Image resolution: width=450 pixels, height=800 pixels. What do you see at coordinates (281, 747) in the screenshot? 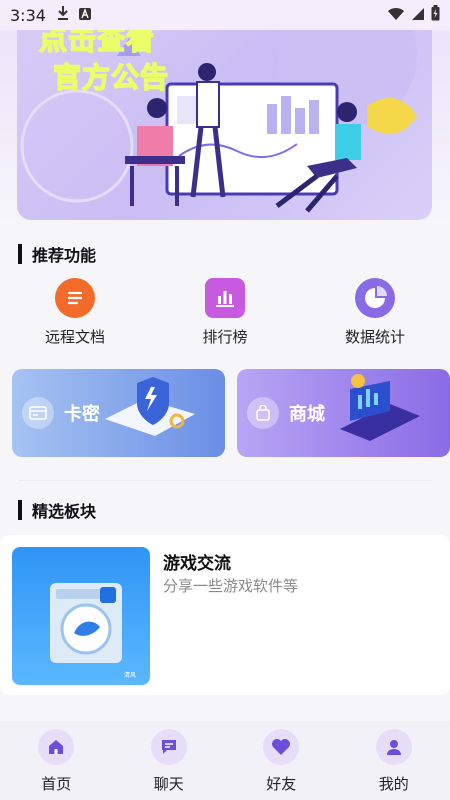
I see `heart-icon` at bounding box center [281, 747].